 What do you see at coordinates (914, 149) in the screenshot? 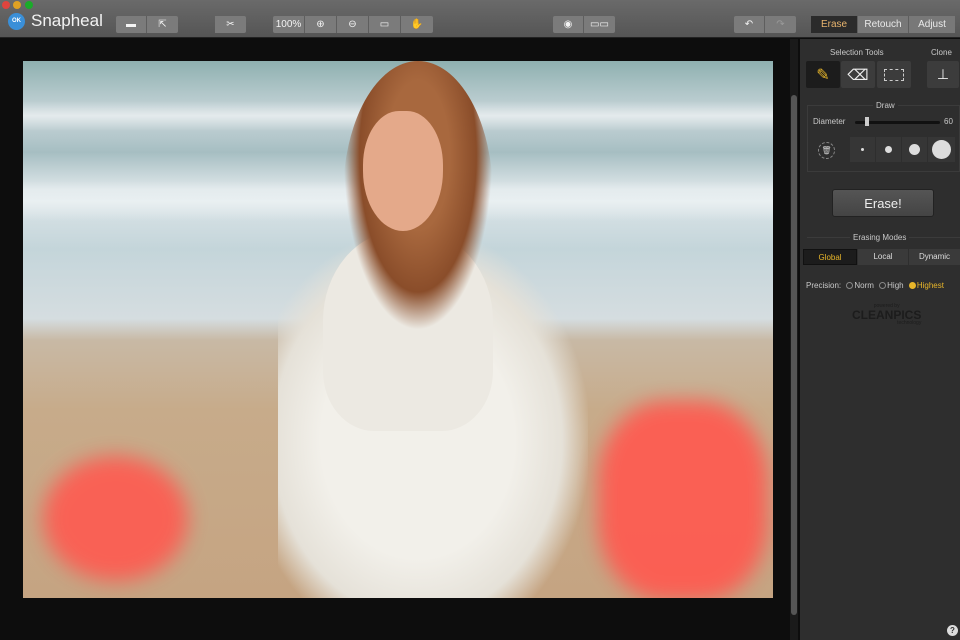
I see `brush-size-large` at bounding box center [914, 149].